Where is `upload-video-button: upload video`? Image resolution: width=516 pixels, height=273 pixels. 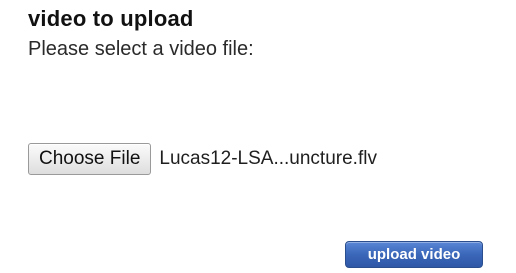 upload-video-button: upload video is located at coordinates (414, 254).